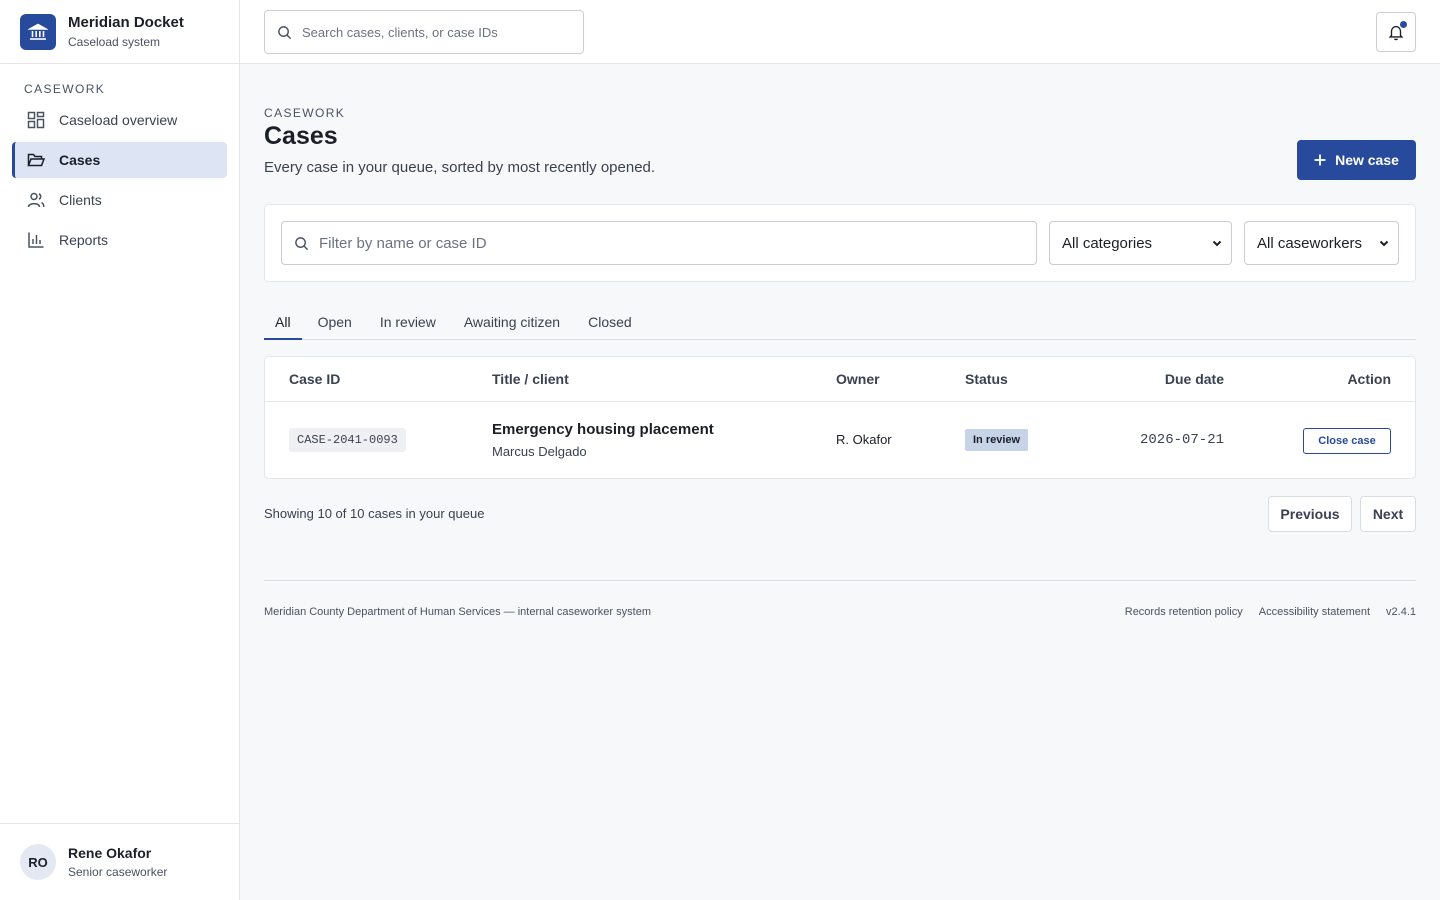 This screenshot has height=900, width=1440. What do you see at coordinates (119, 200) in the screenshot?
I see `sidebar-item-clients: Clients` at bounding box center [119, 200].